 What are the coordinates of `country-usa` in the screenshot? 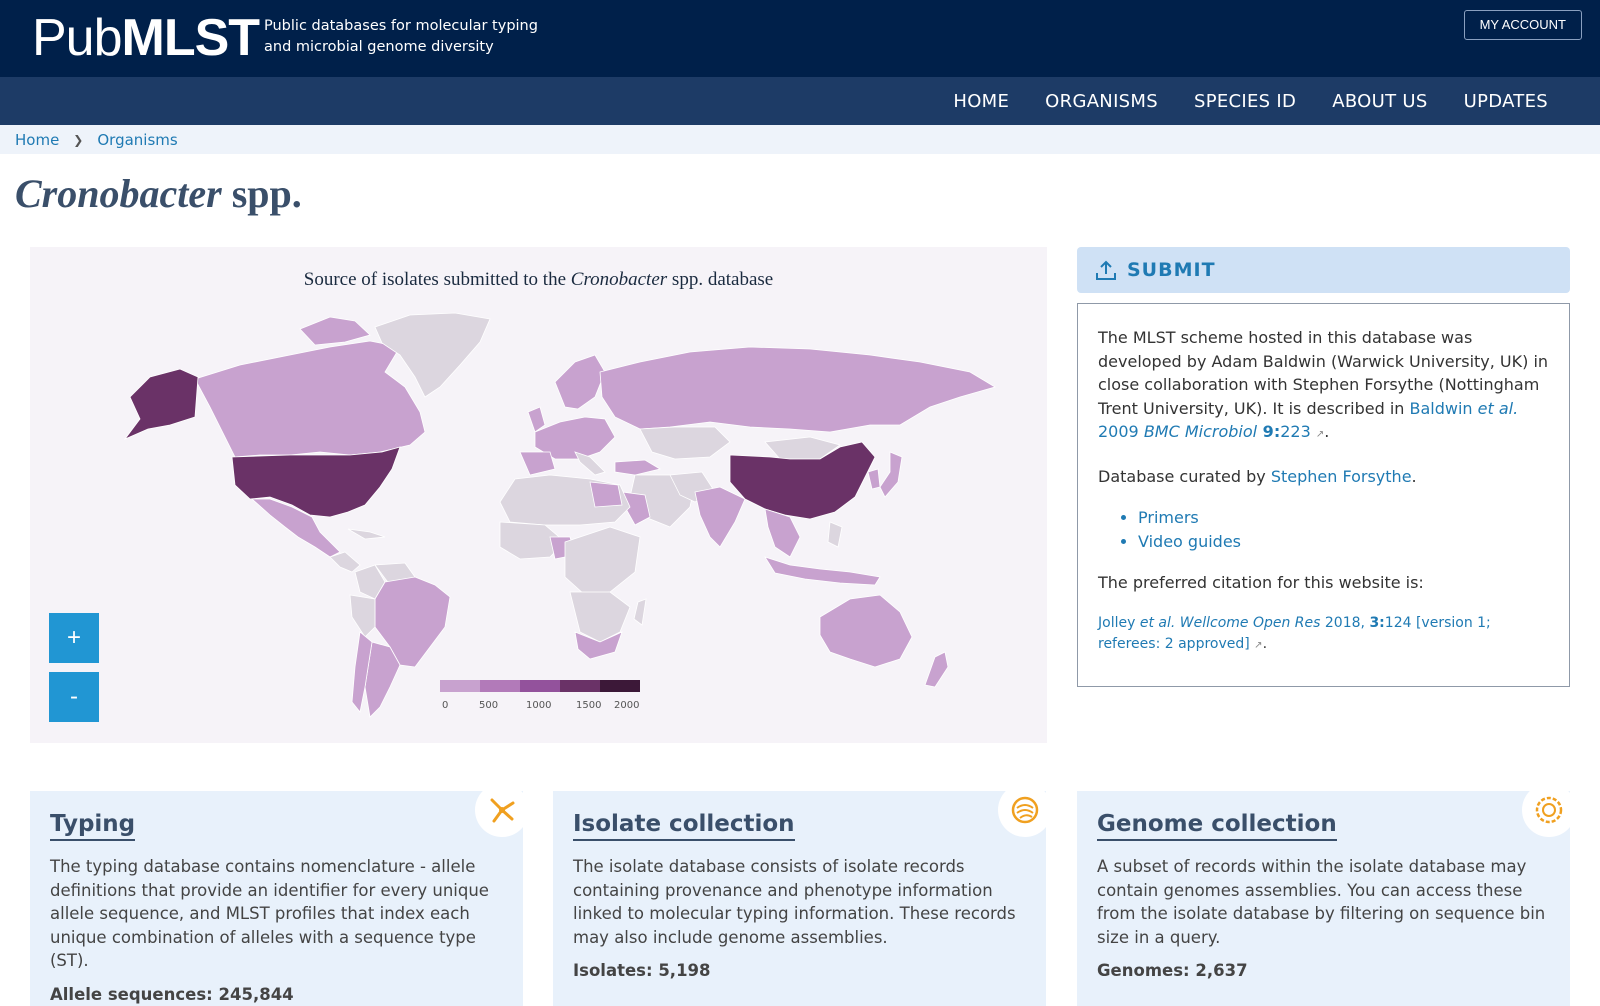 It's located at (316, 482).